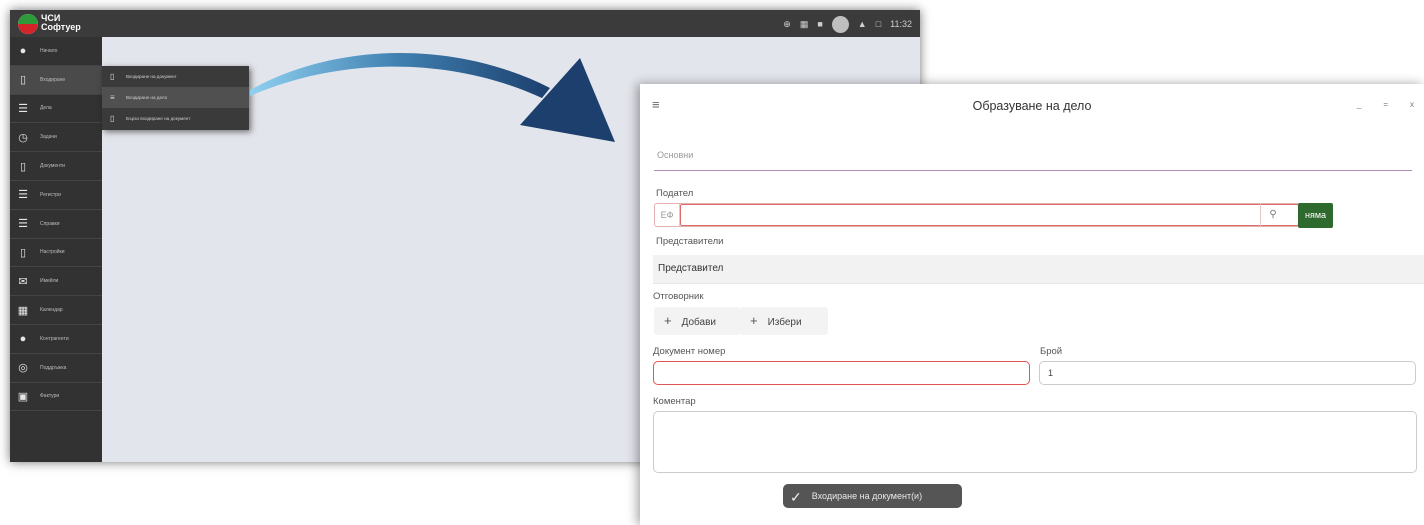 Image resolution: width=1424 pixels, height=525 pixels. What do you see at coordinates (1227, 373) in the screenshot?
I see `count-input: 1` at bounding box center [1227, 373].